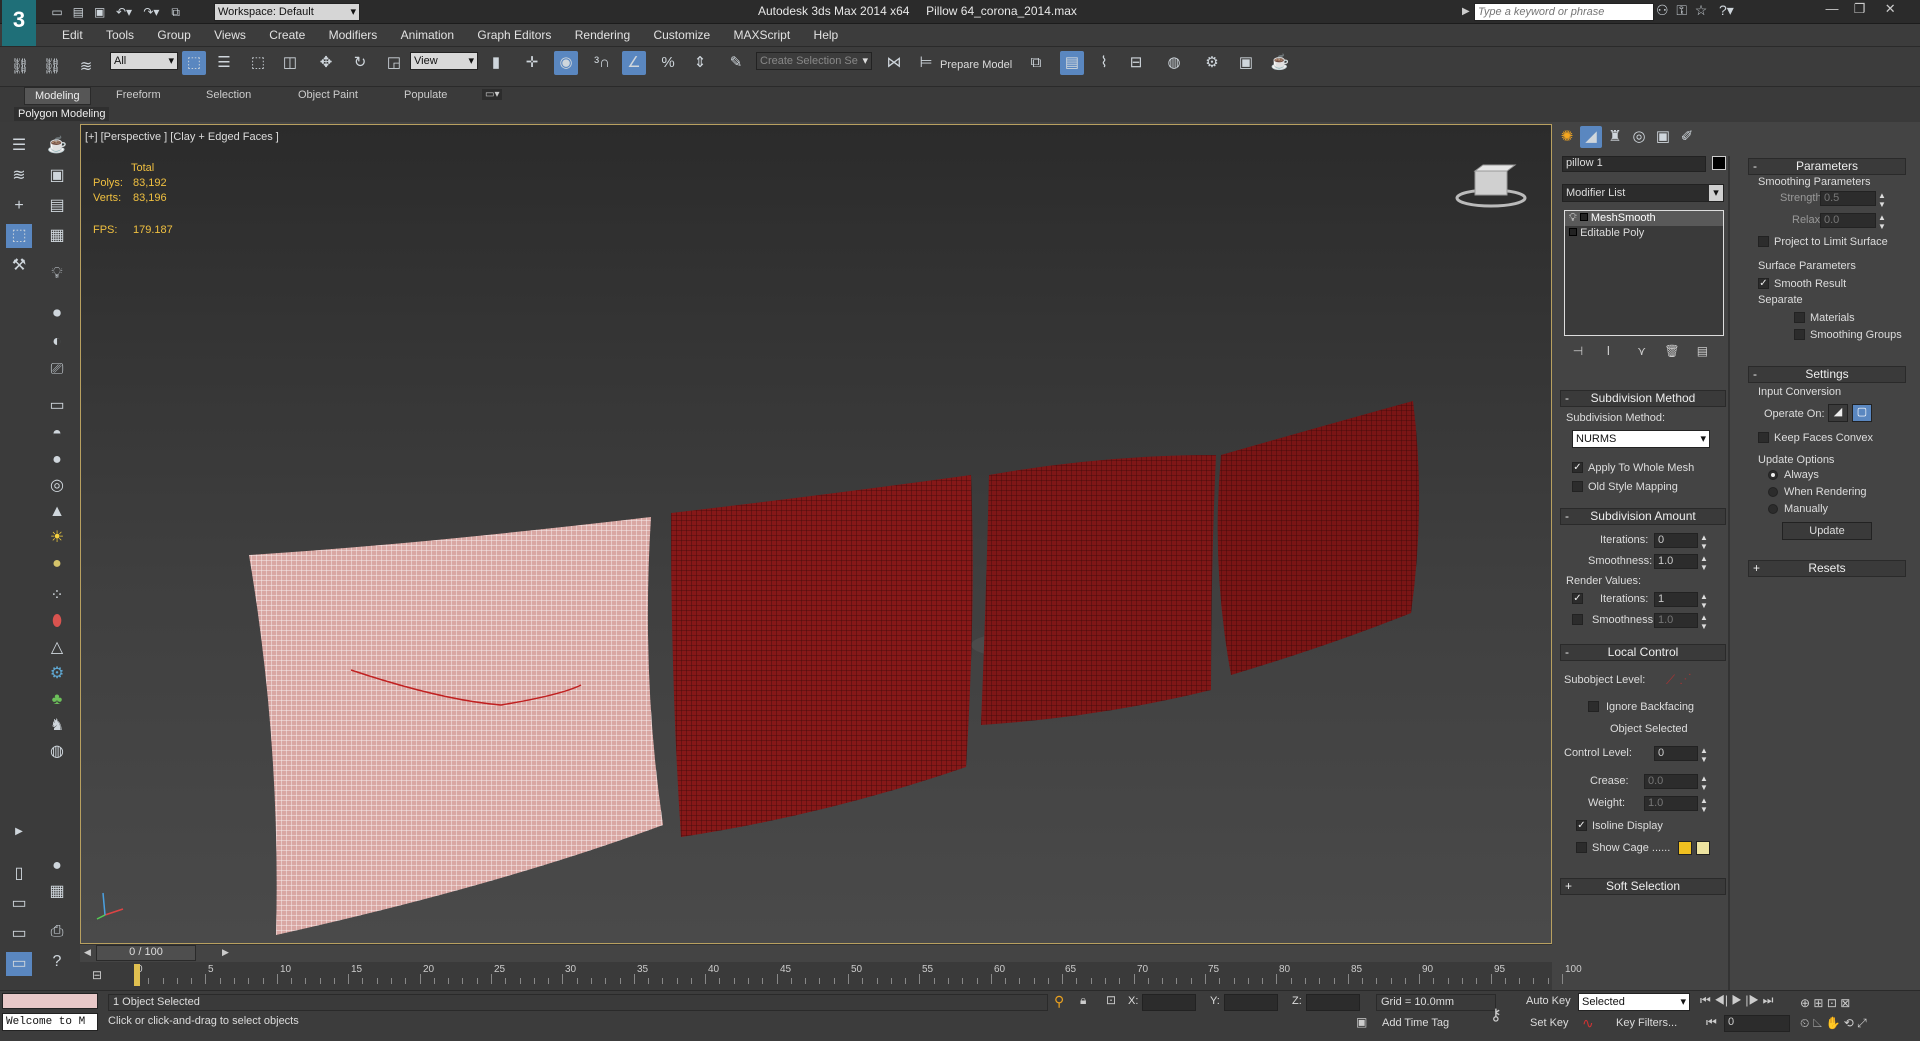 The height and width of the screenshot is (1041, 1920). I want to click on reference-coordinate-dropdown: View ▾, so click(444, 61).